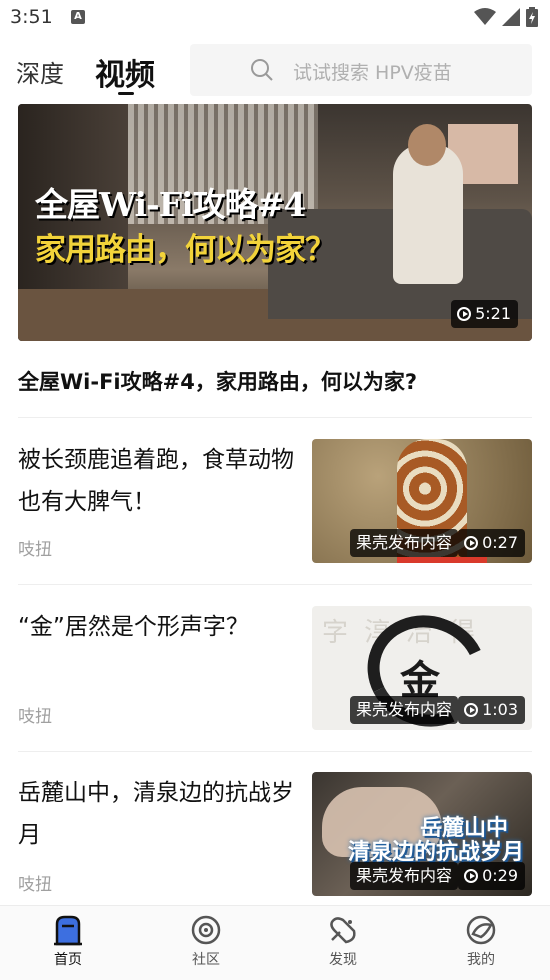 The width and height of the screenshot is (550, 980). What do you see at coordinates (343, 930) in the screenshot?
I see `discover-icon` at bounding box center [343, 930].